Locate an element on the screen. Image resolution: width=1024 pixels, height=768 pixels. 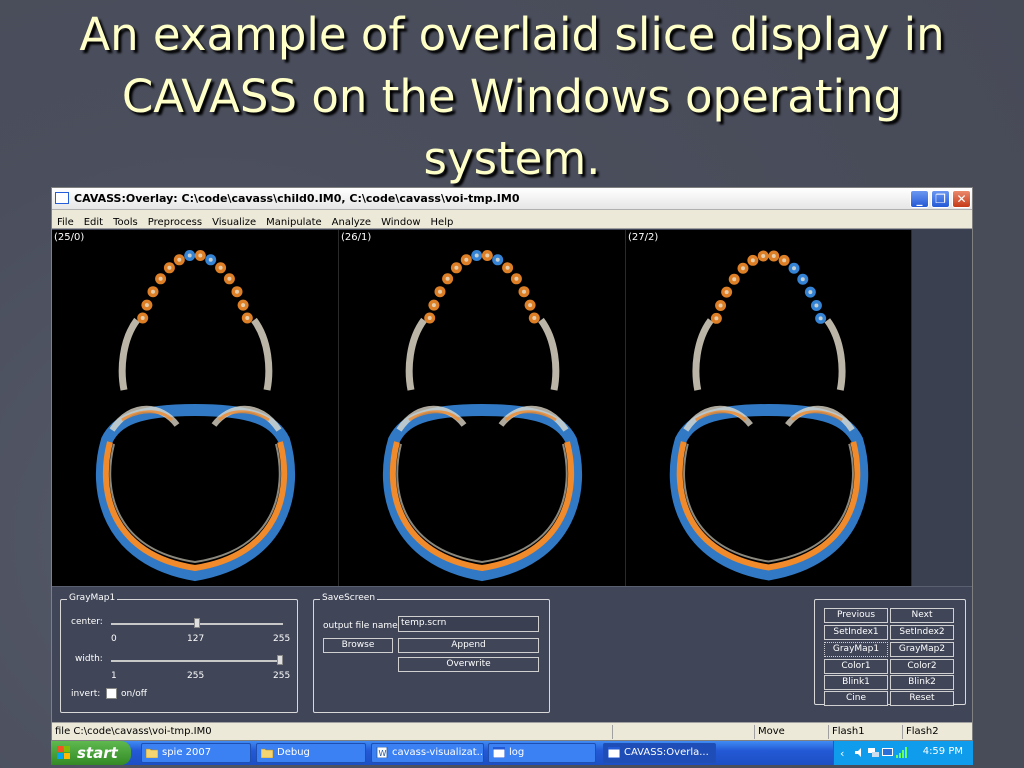
status-file: file C:\code\cavass\voi-tmp.IM0 is located at coordinates (133, 731).